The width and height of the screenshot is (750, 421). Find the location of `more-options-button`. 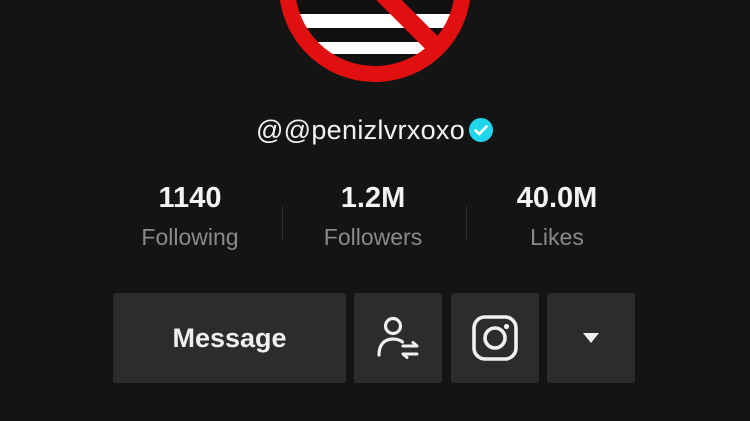

more-options-button is located at coordinates (591, 338).